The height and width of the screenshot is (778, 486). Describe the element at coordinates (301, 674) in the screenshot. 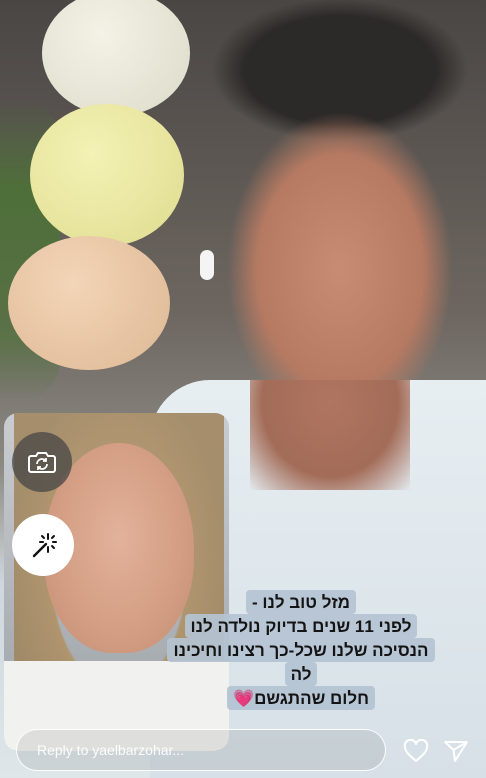

I see `caption-line: לה` at that location.